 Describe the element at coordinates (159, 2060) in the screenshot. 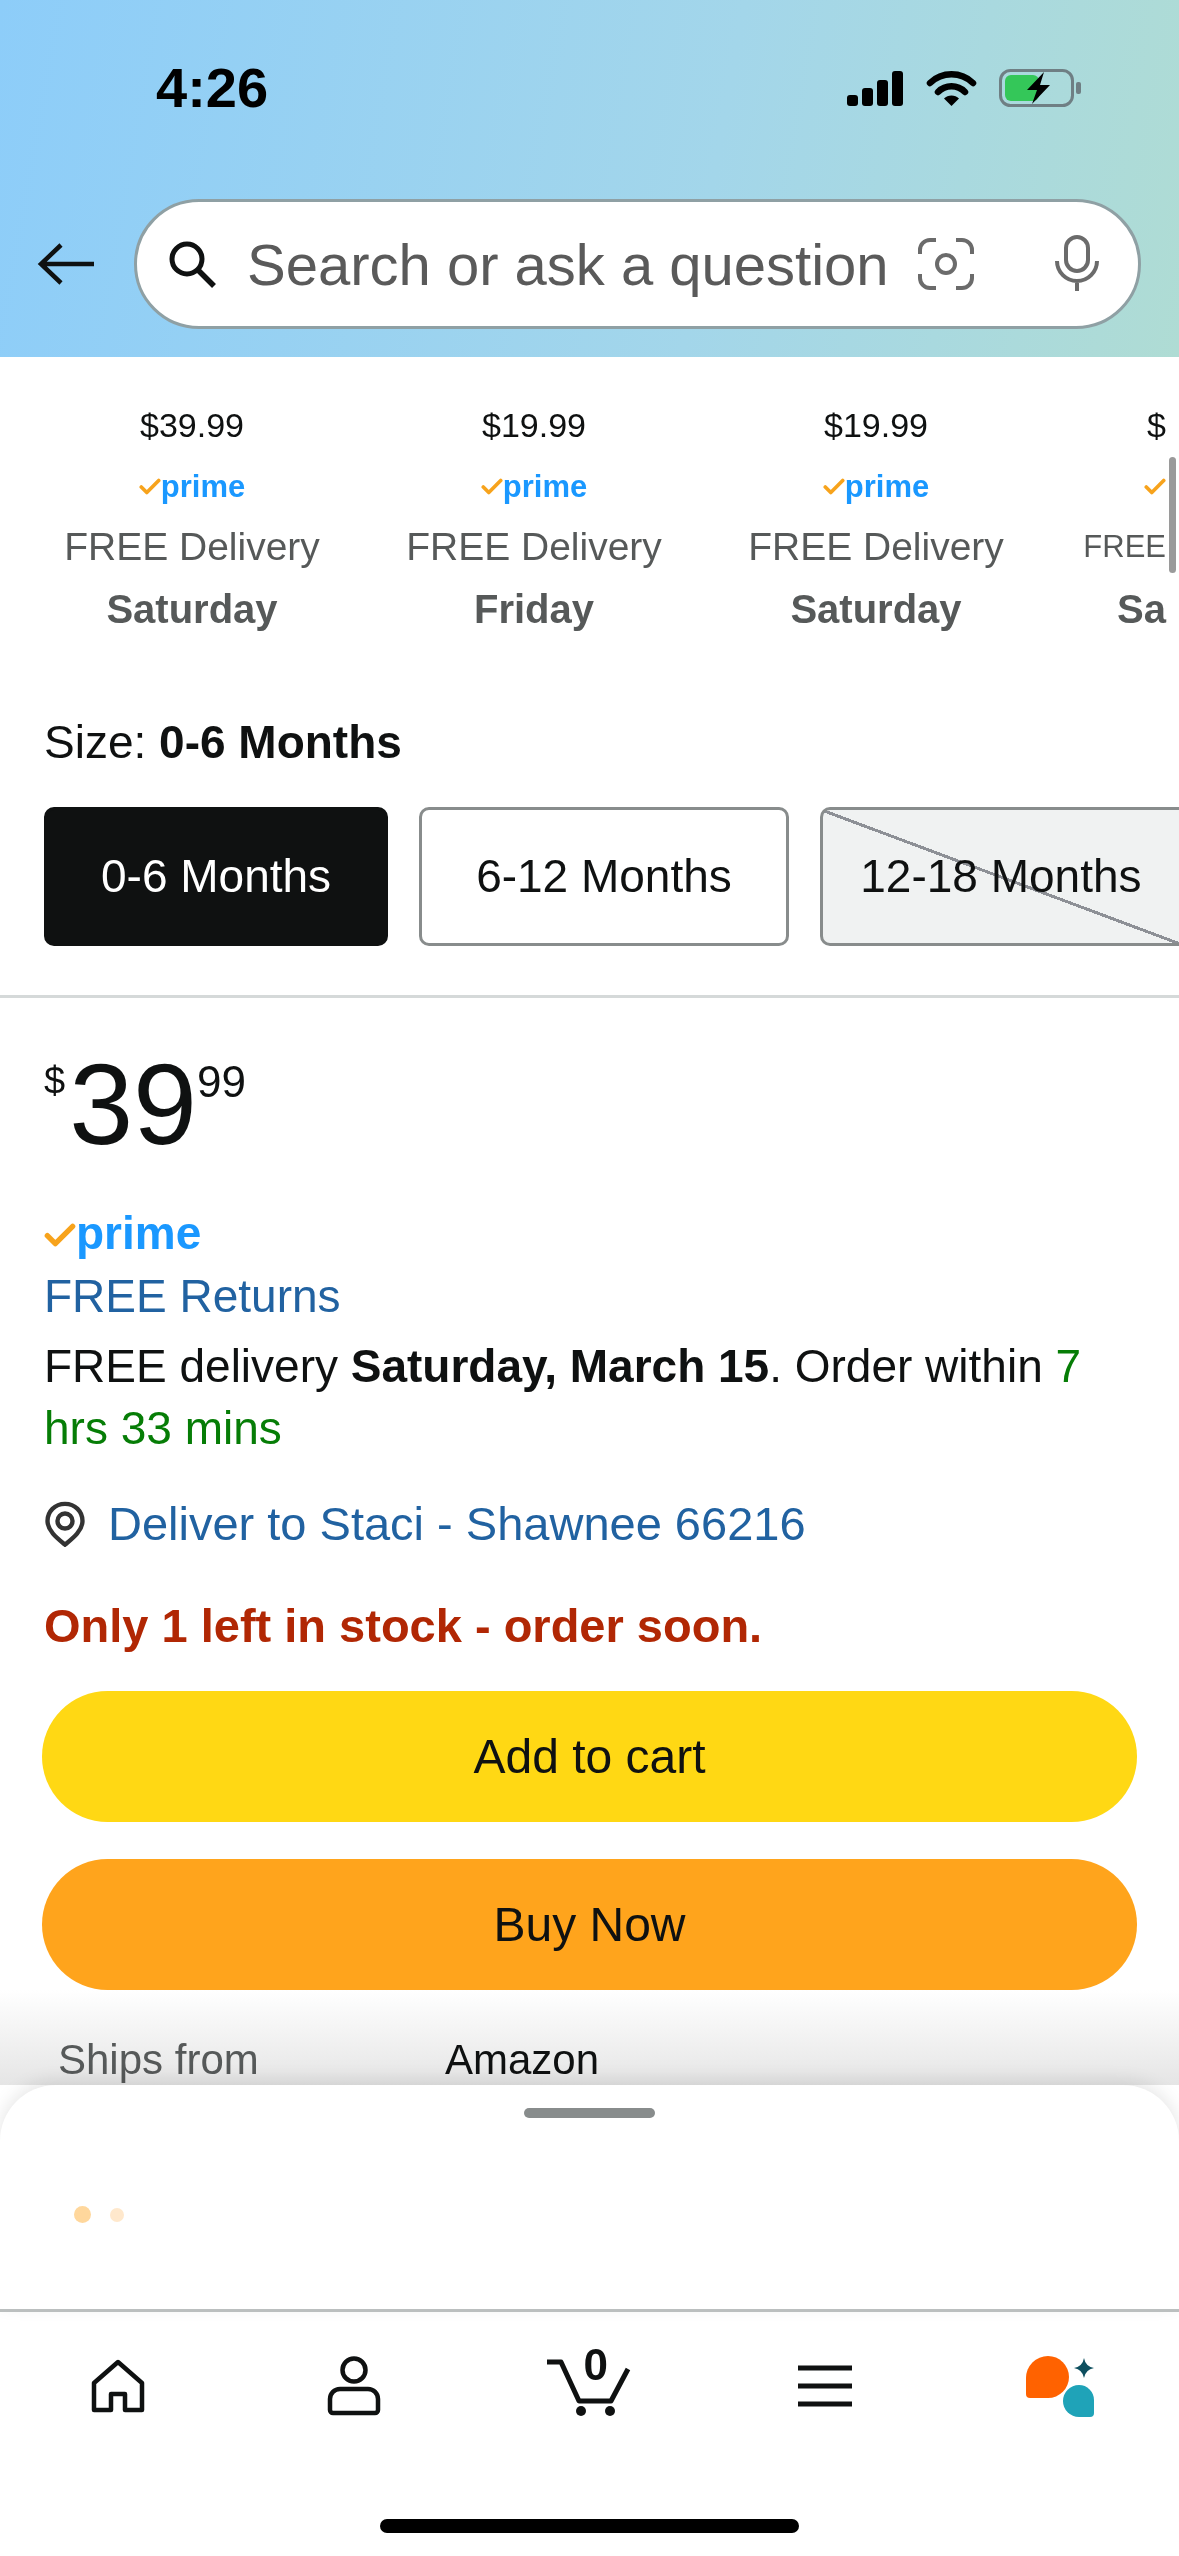

I see `ships-from-label: Ships from` at that location.